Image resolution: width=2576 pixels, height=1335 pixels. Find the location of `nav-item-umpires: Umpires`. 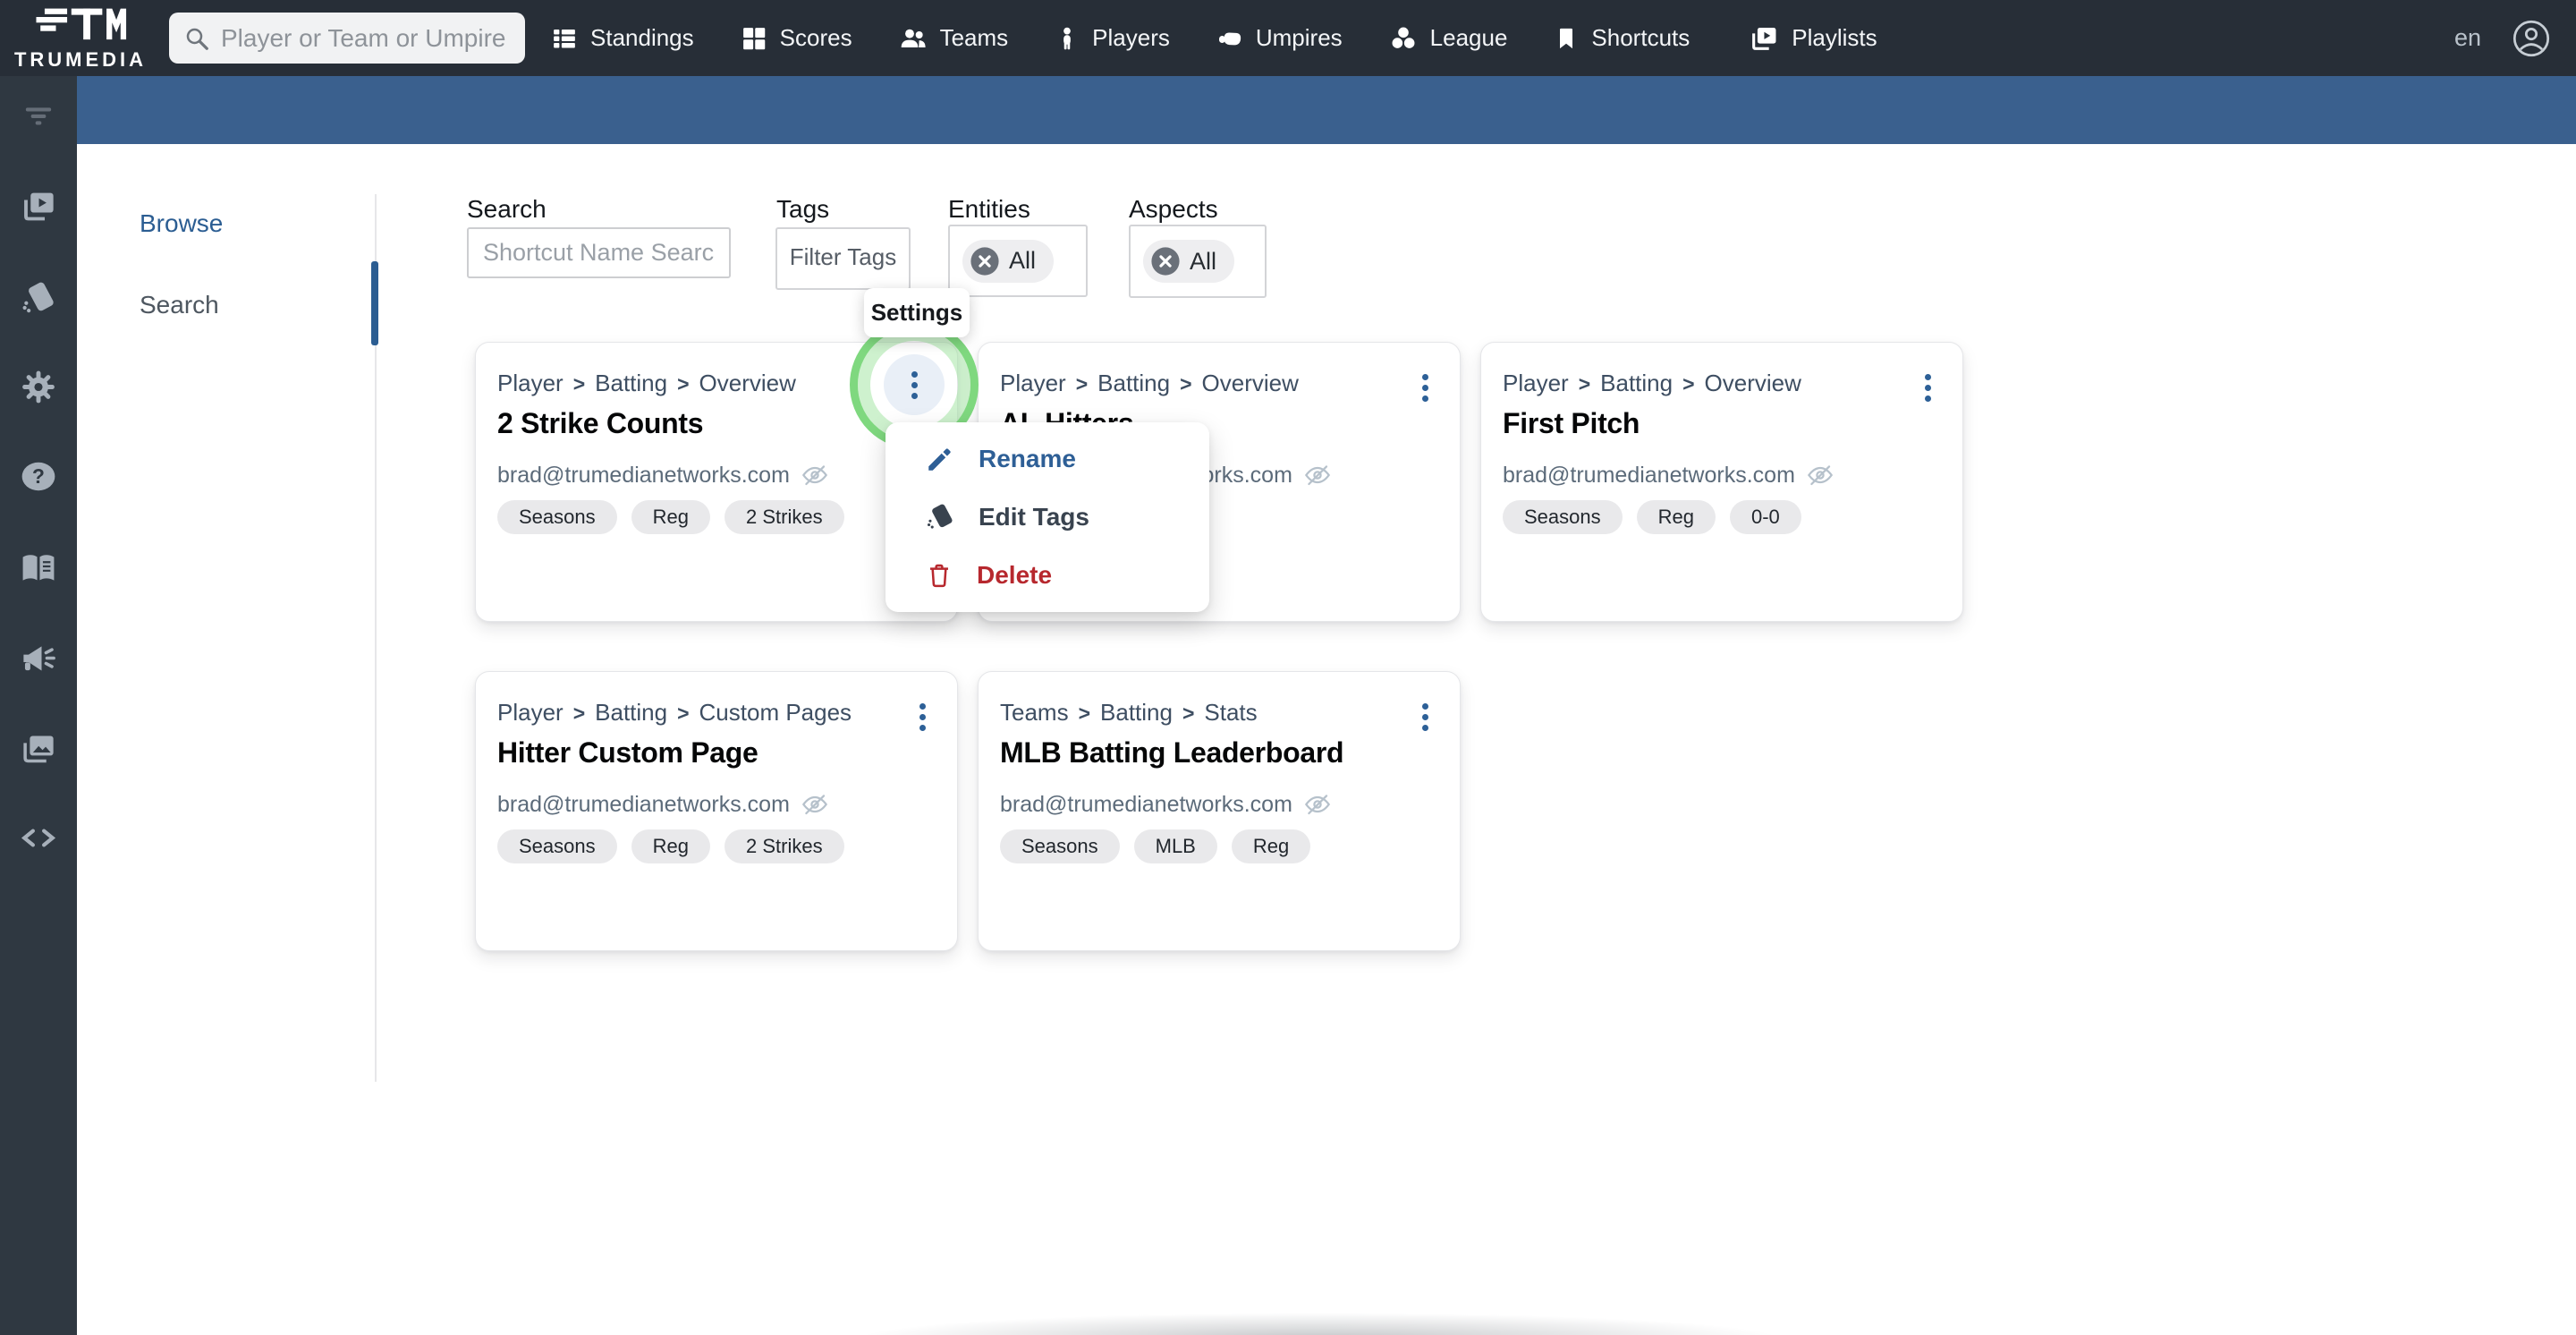

nav-item-umpires: Umpires is located at coordinates (1279, 38).